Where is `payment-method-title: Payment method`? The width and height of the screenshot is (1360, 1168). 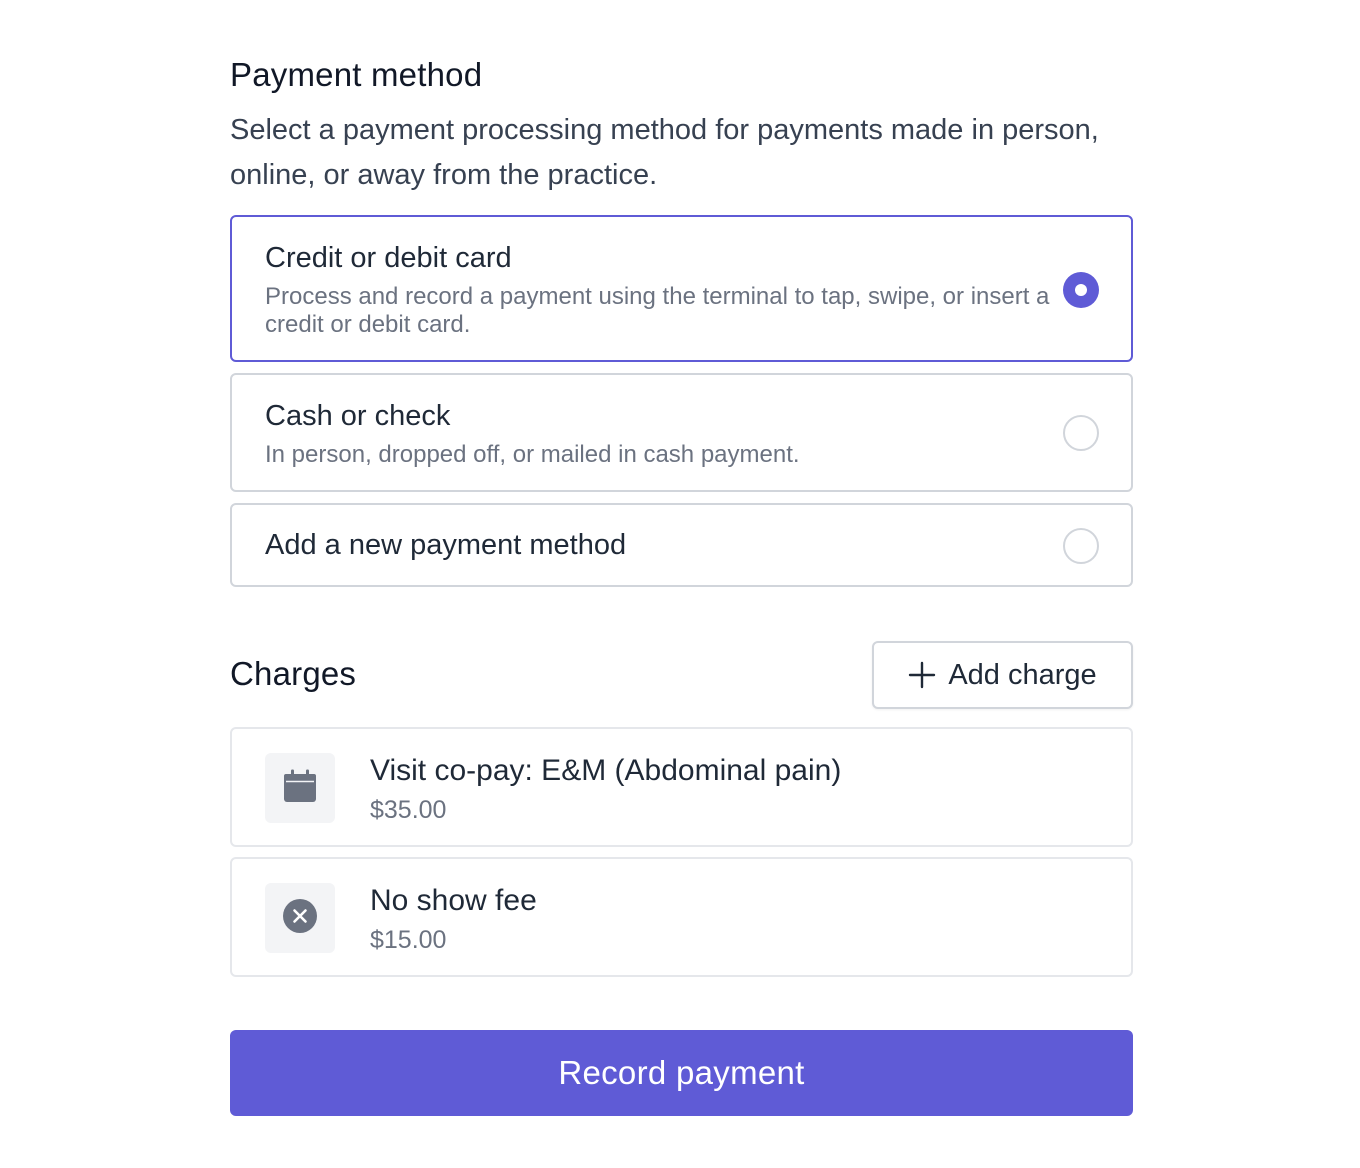
payment-method-title: Payment method is located at coordinates (356, 74).